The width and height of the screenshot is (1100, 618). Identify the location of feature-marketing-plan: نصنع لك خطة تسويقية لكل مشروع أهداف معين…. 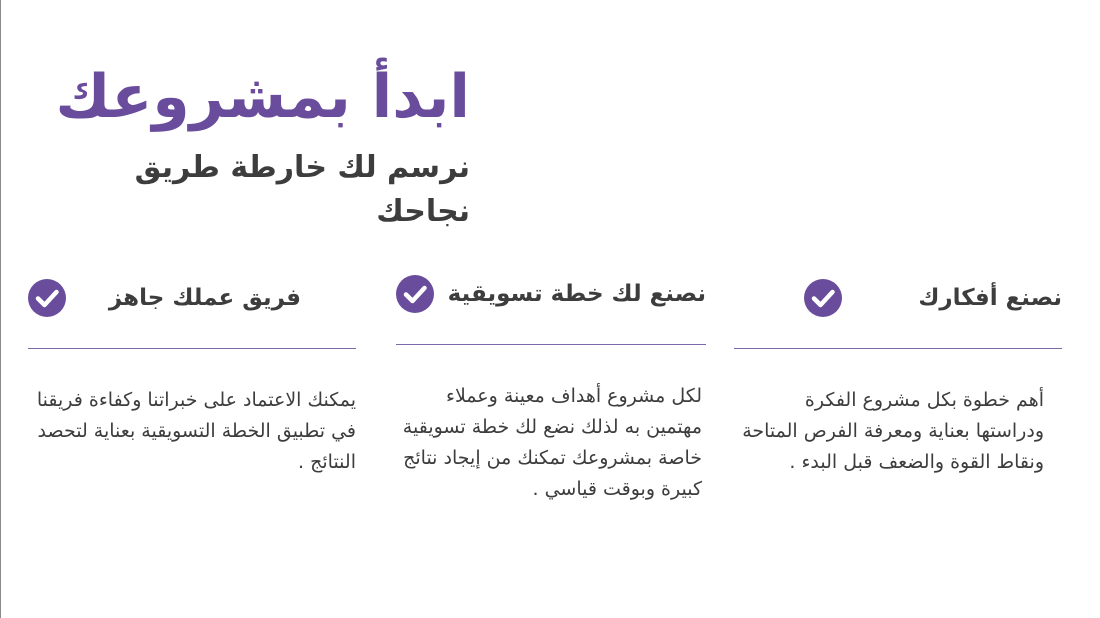
(551, 388).